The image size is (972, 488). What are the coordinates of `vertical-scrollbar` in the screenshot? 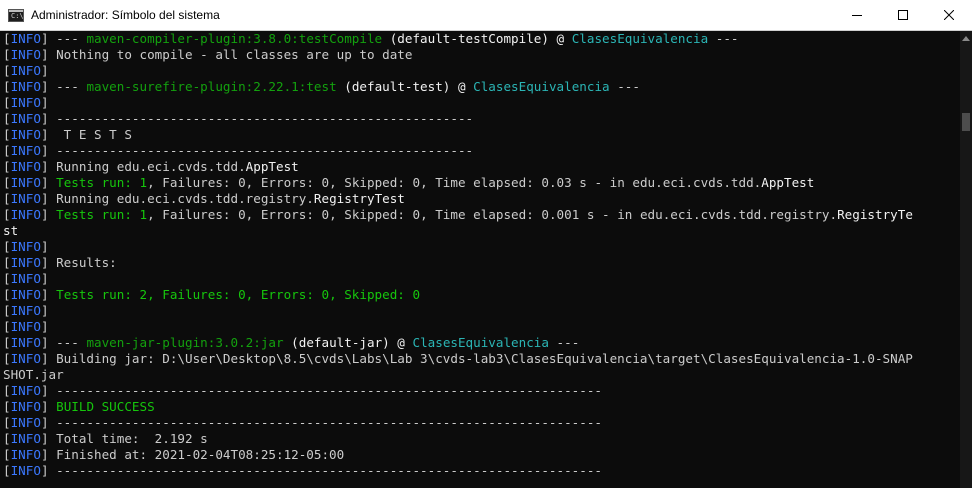 It's located at (966, 259).